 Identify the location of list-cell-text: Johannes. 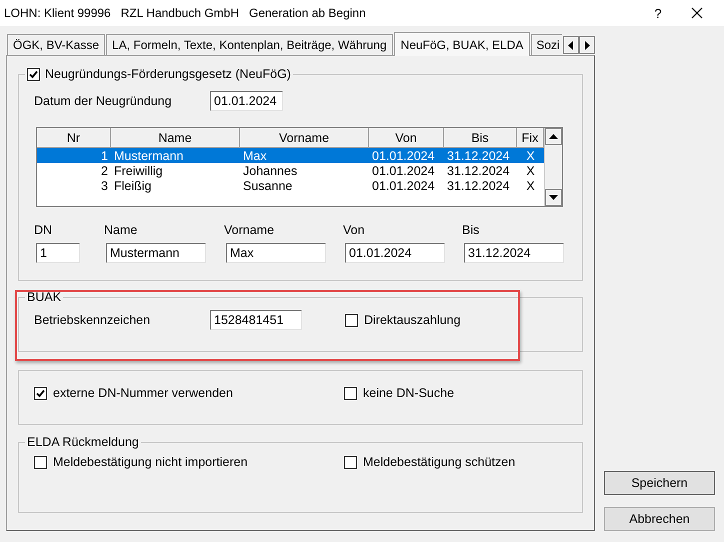
(270, 171).